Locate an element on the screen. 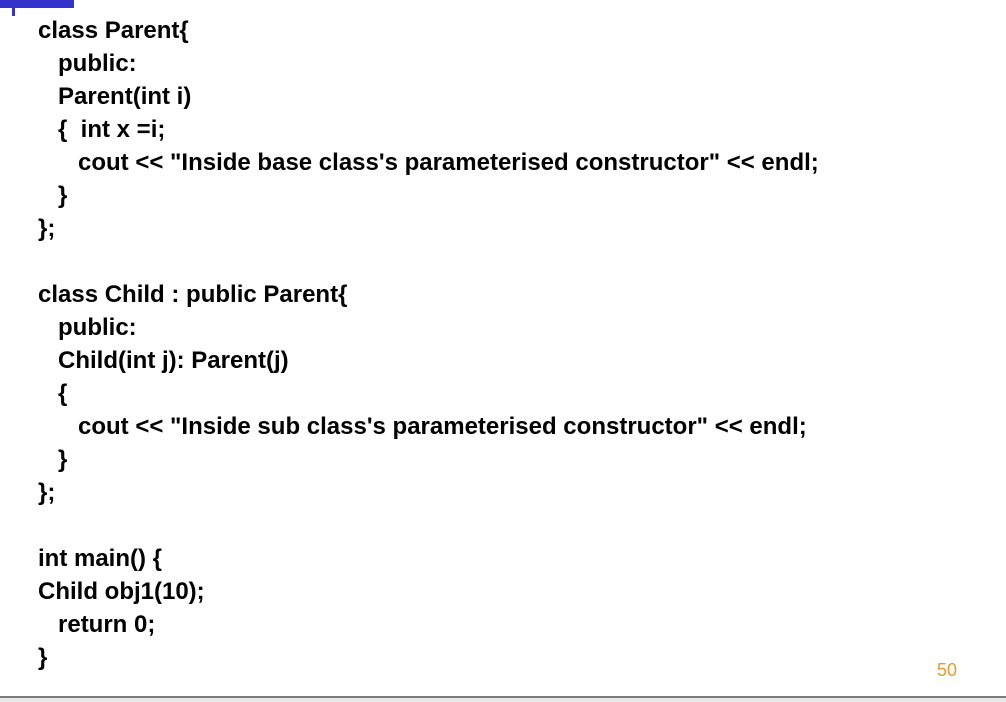  code-line: Parent(int i) is located at coordinates (115, 96).